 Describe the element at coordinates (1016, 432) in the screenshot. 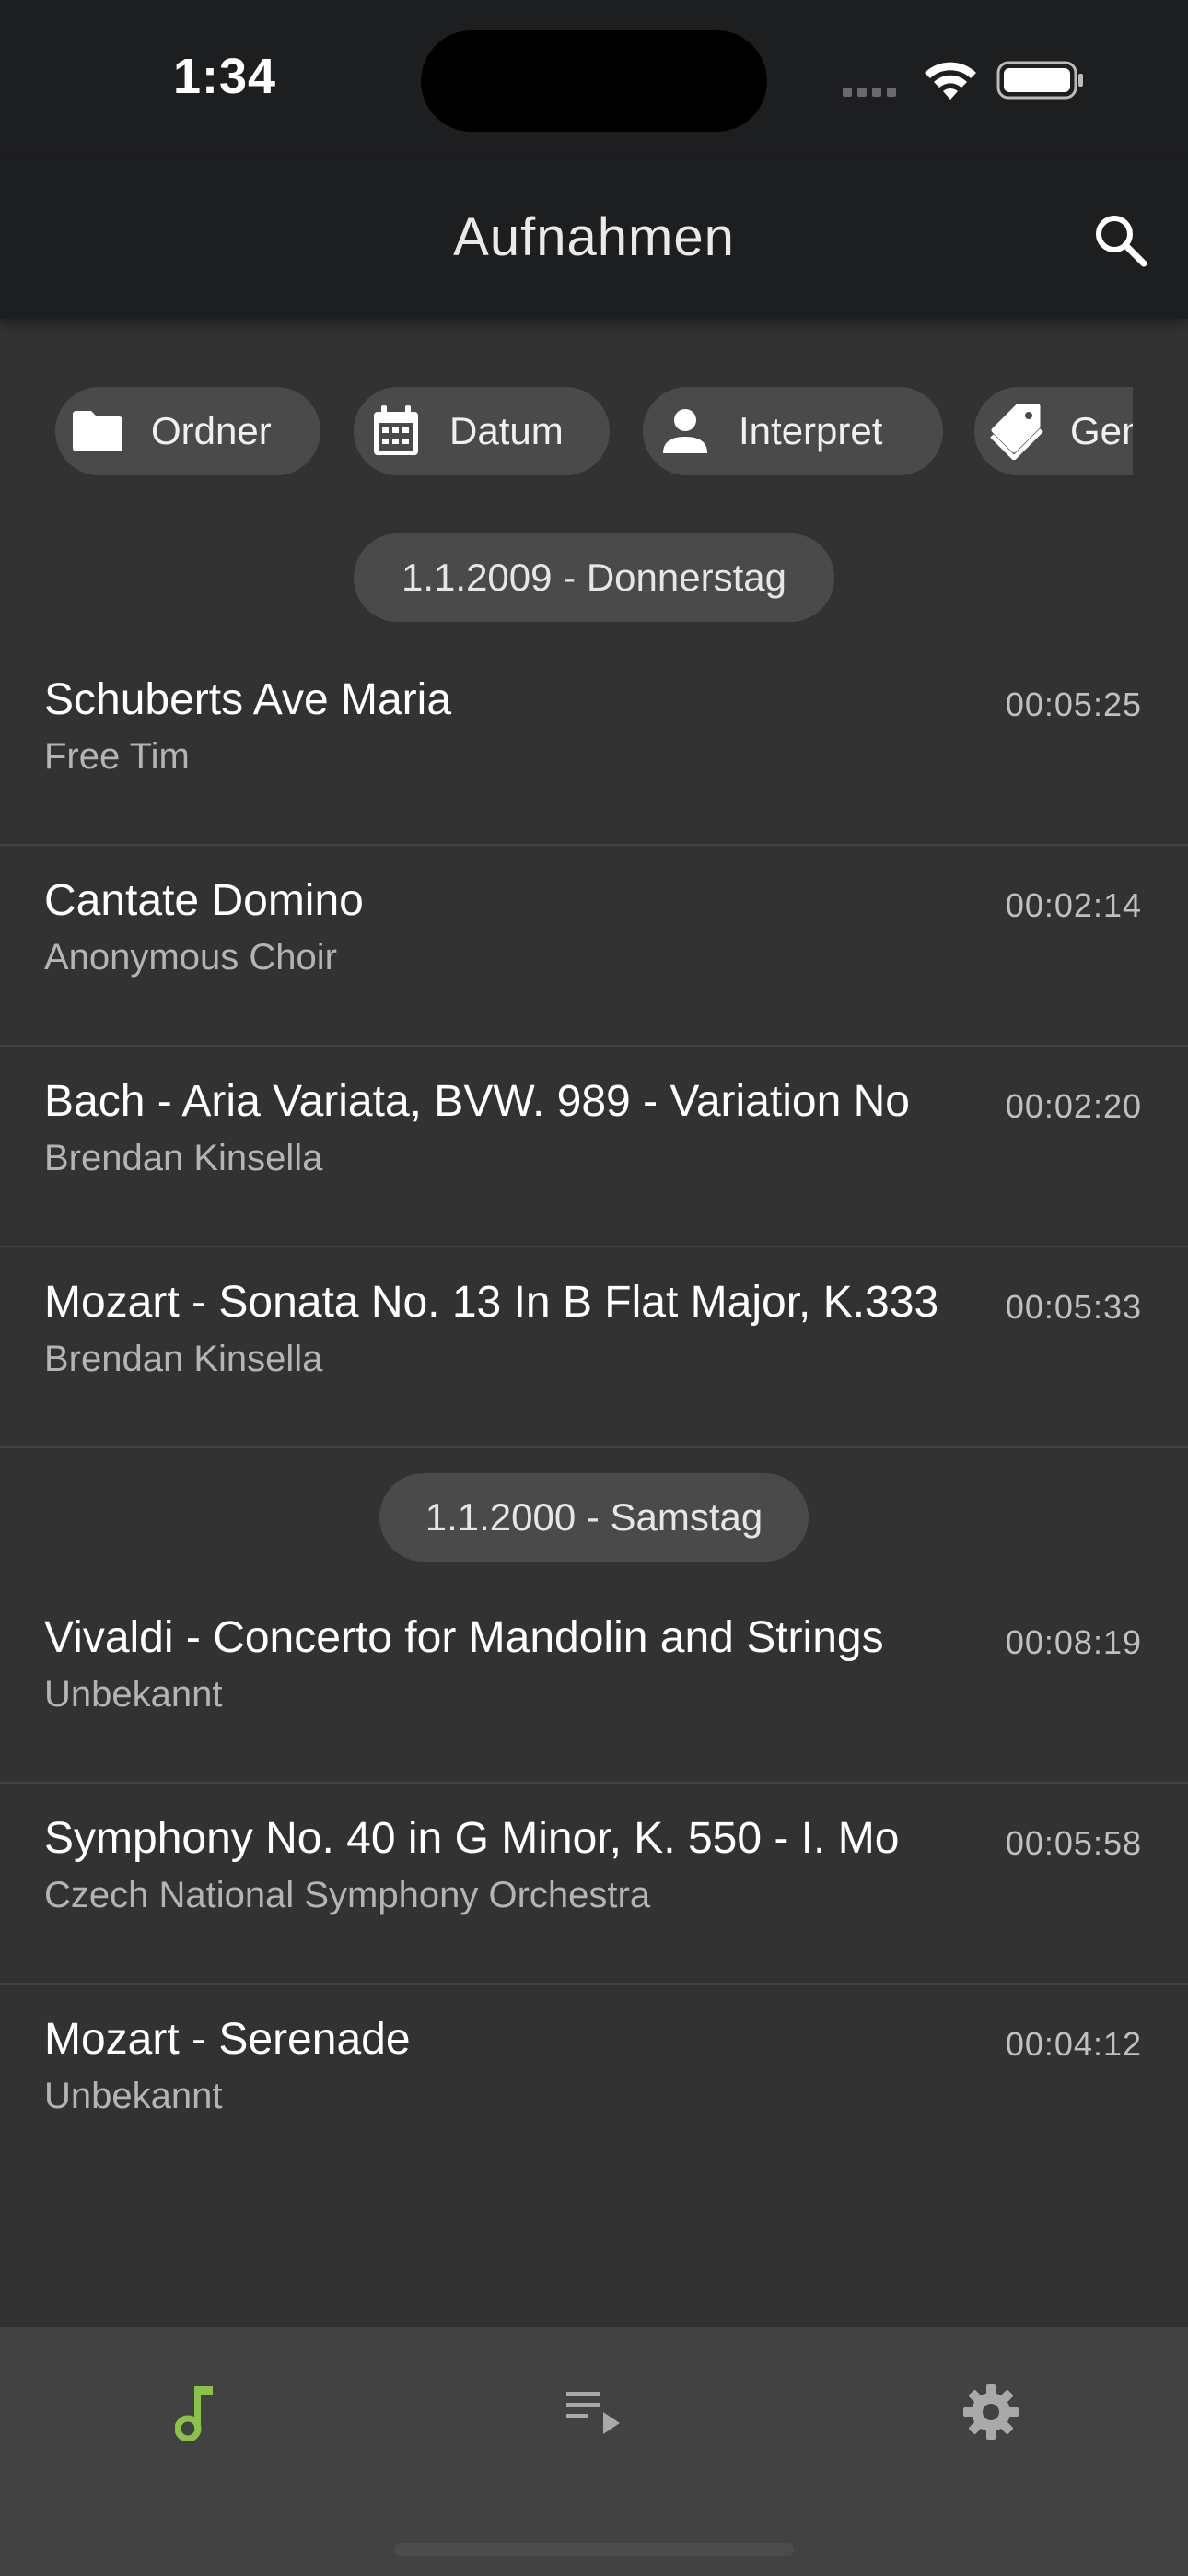

I see `tag-icon` at that location.